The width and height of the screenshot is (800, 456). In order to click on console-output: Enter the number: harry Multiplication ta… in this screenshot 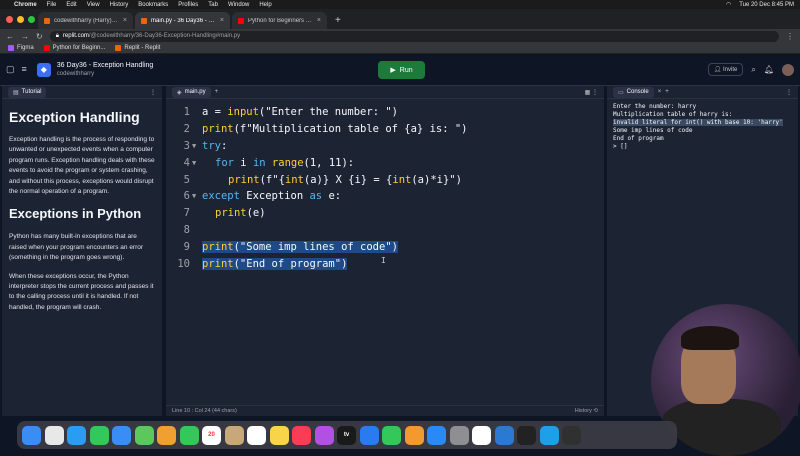, I will do `click(702, 127)`.